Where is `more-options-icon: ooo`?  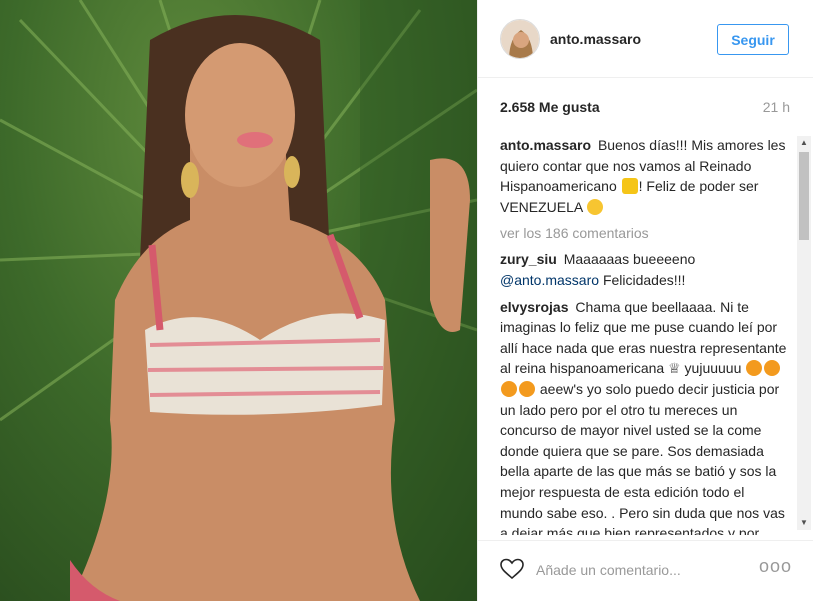 more-options-icon: ooo is located at coordinates (775, 566).